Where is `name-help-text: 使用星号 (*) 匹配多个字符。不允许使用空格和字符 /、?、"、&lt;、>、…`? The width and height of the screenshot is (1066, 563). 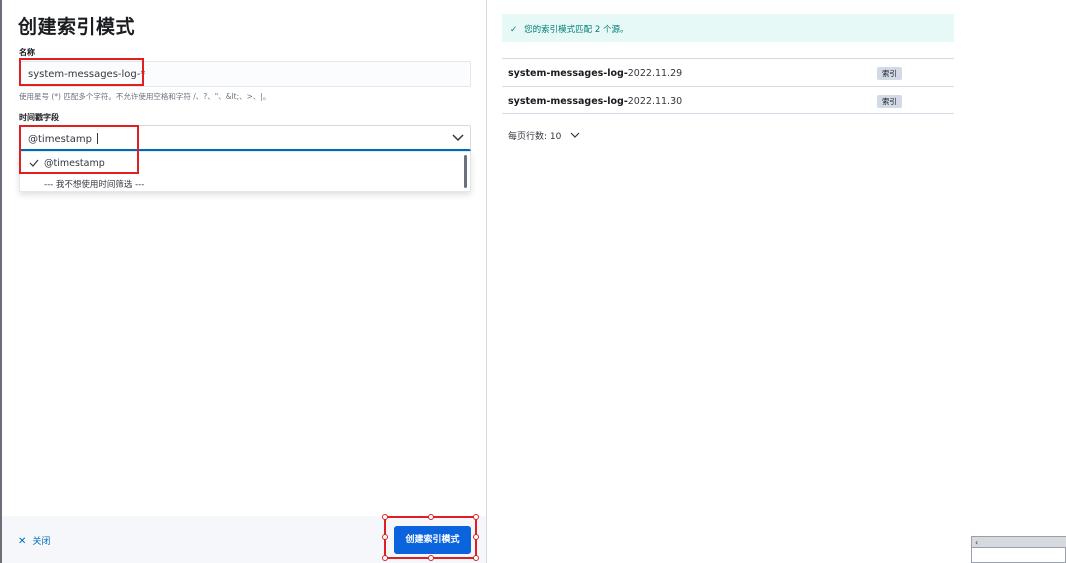
name-help-text: 使用星号 (*) 匹配多个字符。不允许使用空格和字符 /、?、"、&lt;、>、… is located at coordinates (145, 96).